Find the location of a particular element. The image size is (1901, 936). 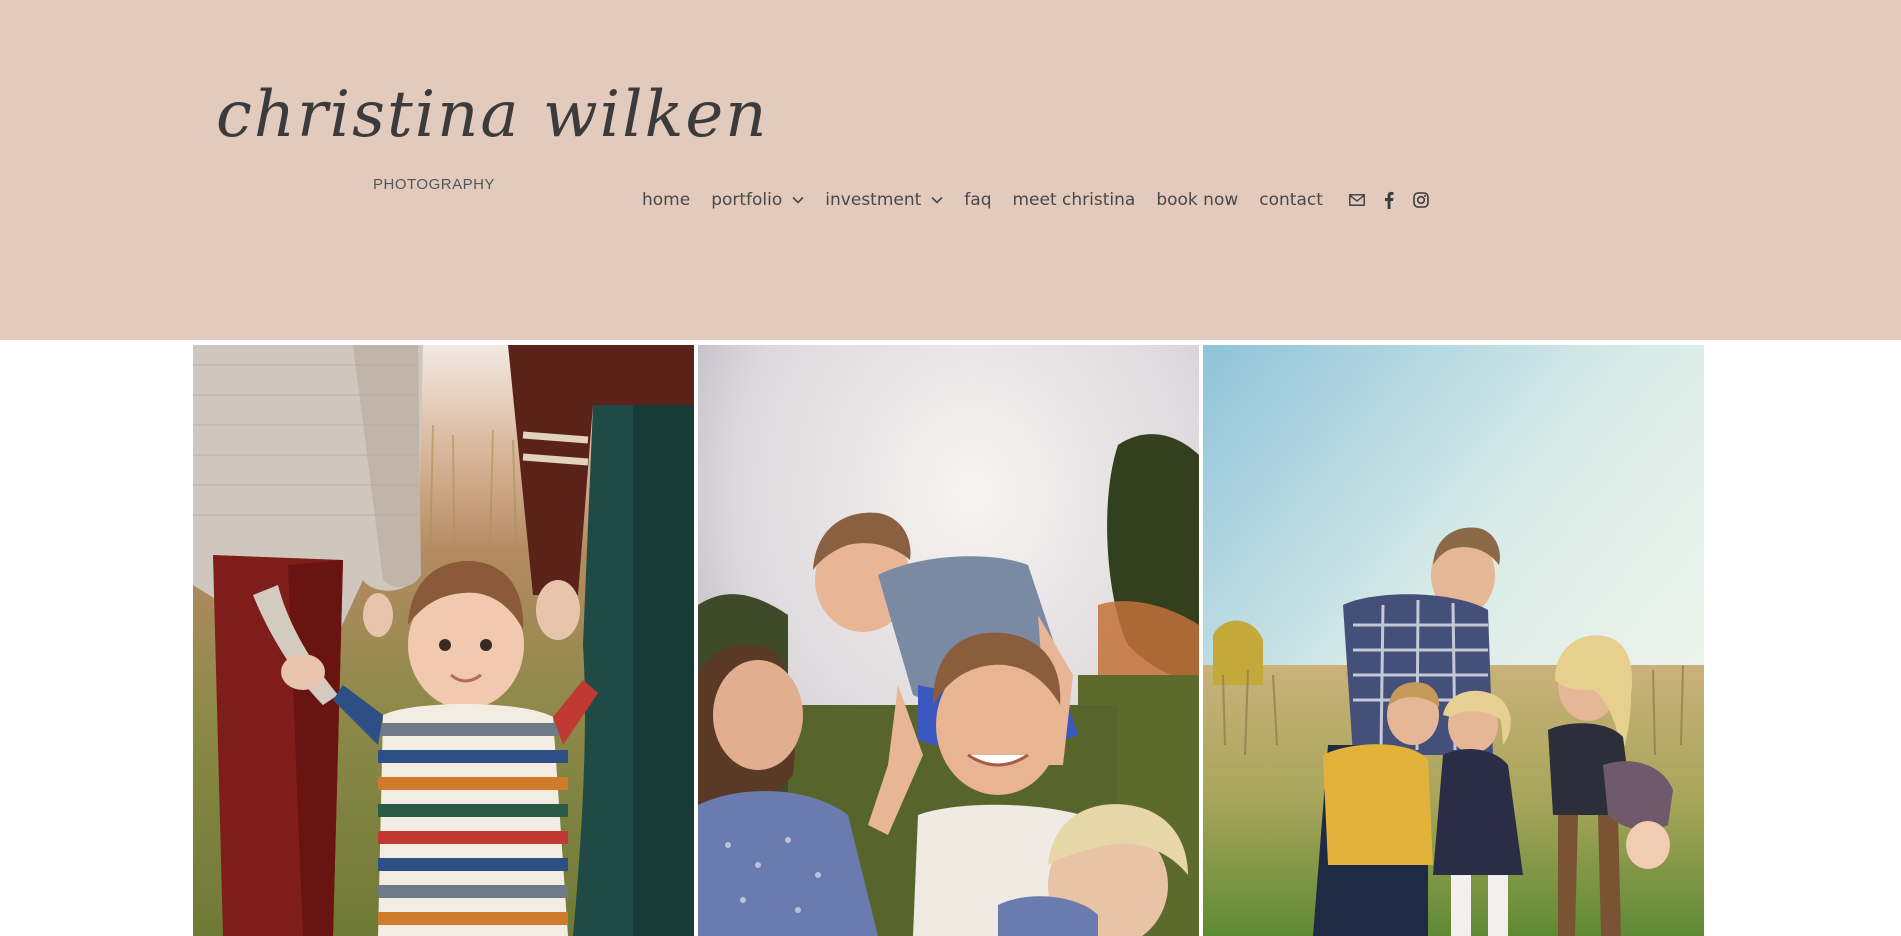

nav-item-contact: contact is located at coordinates (1291, 200).